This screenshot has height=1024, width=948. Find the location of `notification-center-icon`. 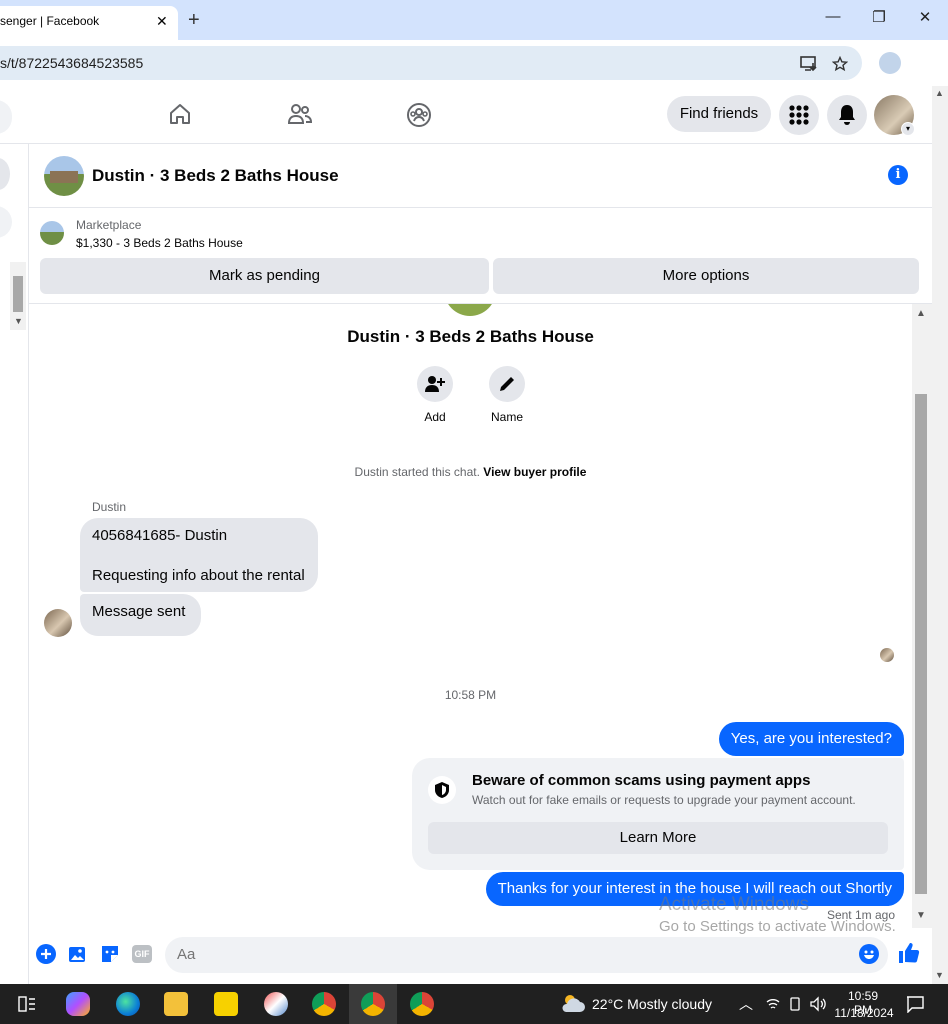

notification-center-icon is located at coordinates (915, 1004).